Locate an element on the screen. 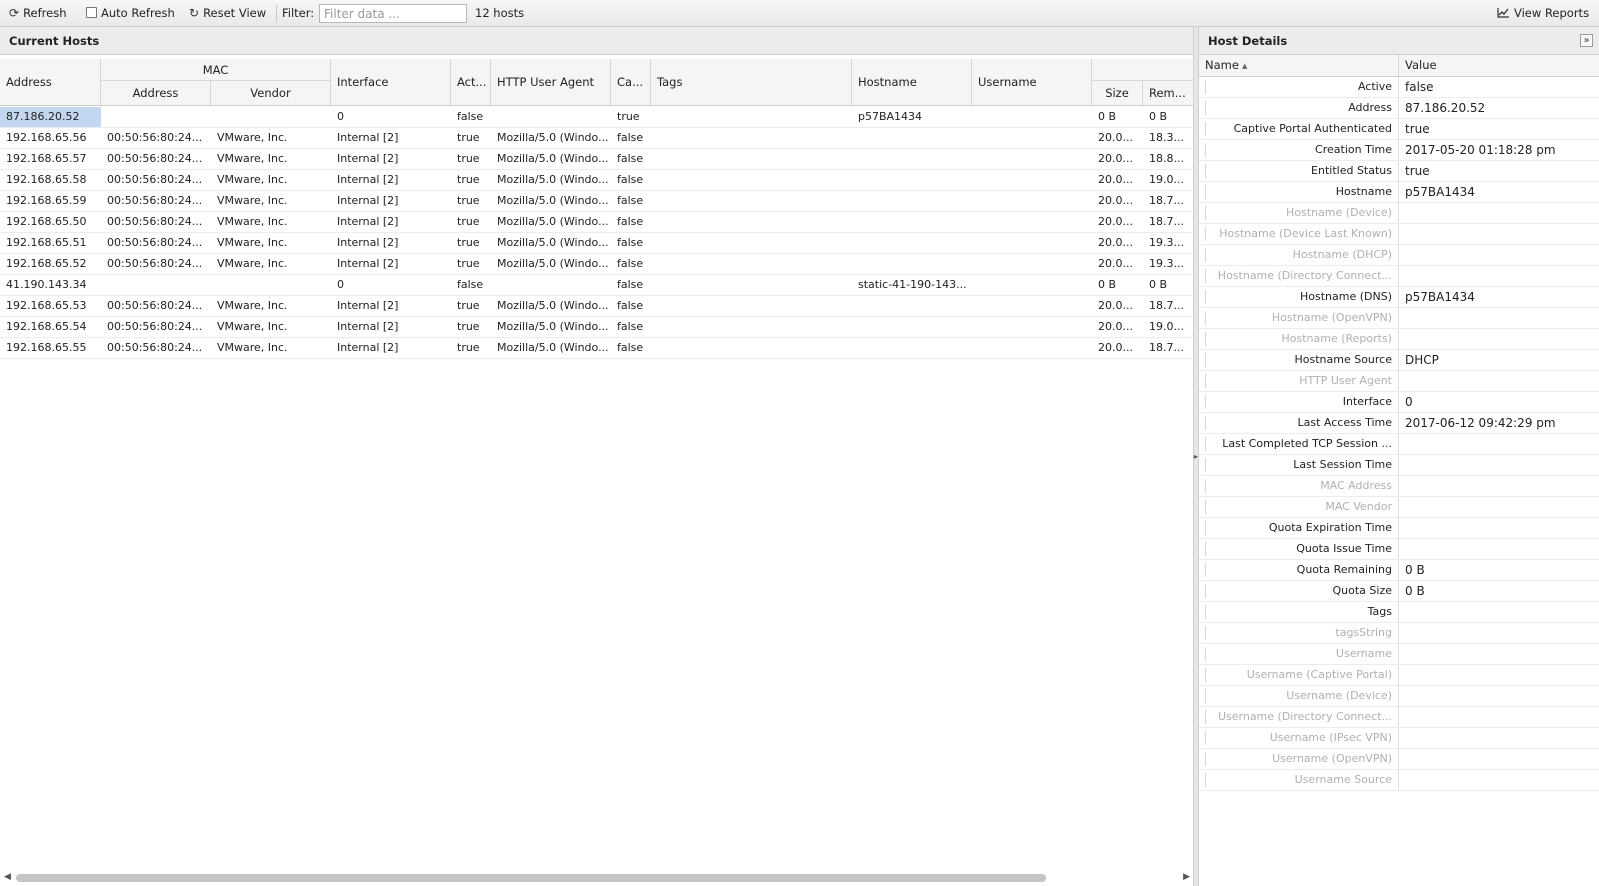  detail-name: MAC Vendor is located at coordinates (1299, 507).